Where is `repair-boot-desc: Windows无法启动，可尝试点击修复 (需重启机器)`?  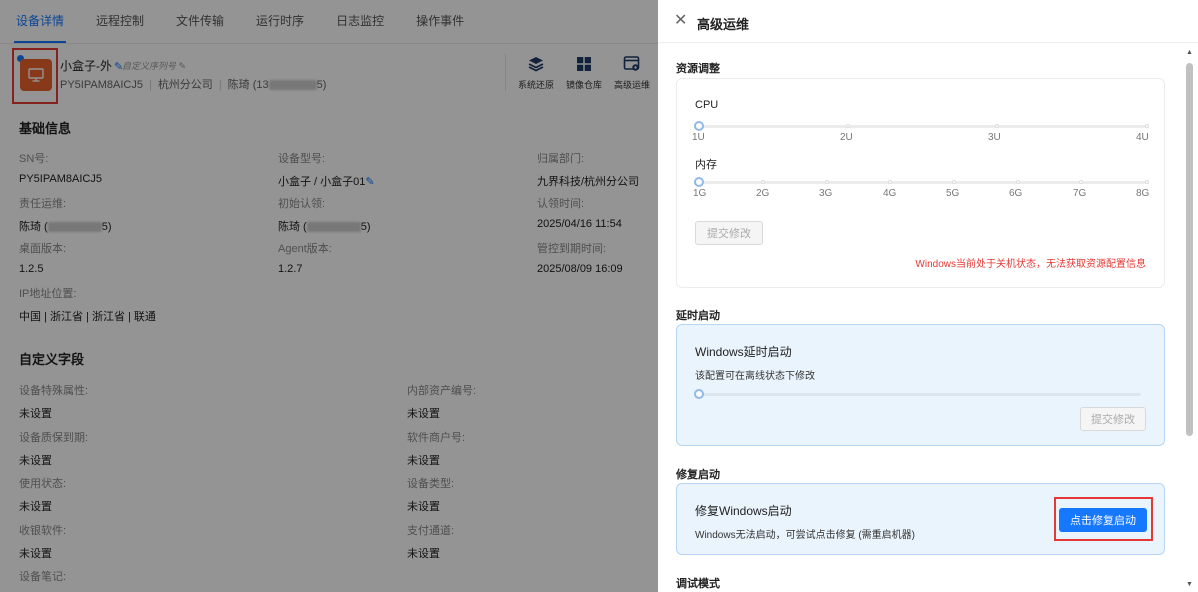 repair-boot-desc: Windows无法启动，可尝试点击修复 (需重启机器) is located at coordinates (805, 535).